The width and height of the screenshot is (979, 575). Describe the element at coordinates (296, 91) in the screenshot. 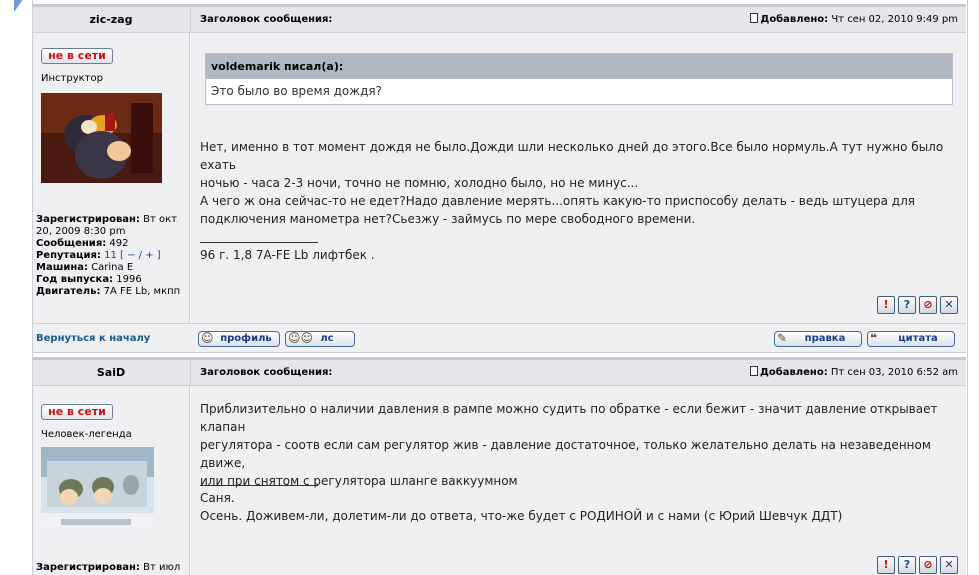

I see `quote-text: Это было во время дождя?` at that location.